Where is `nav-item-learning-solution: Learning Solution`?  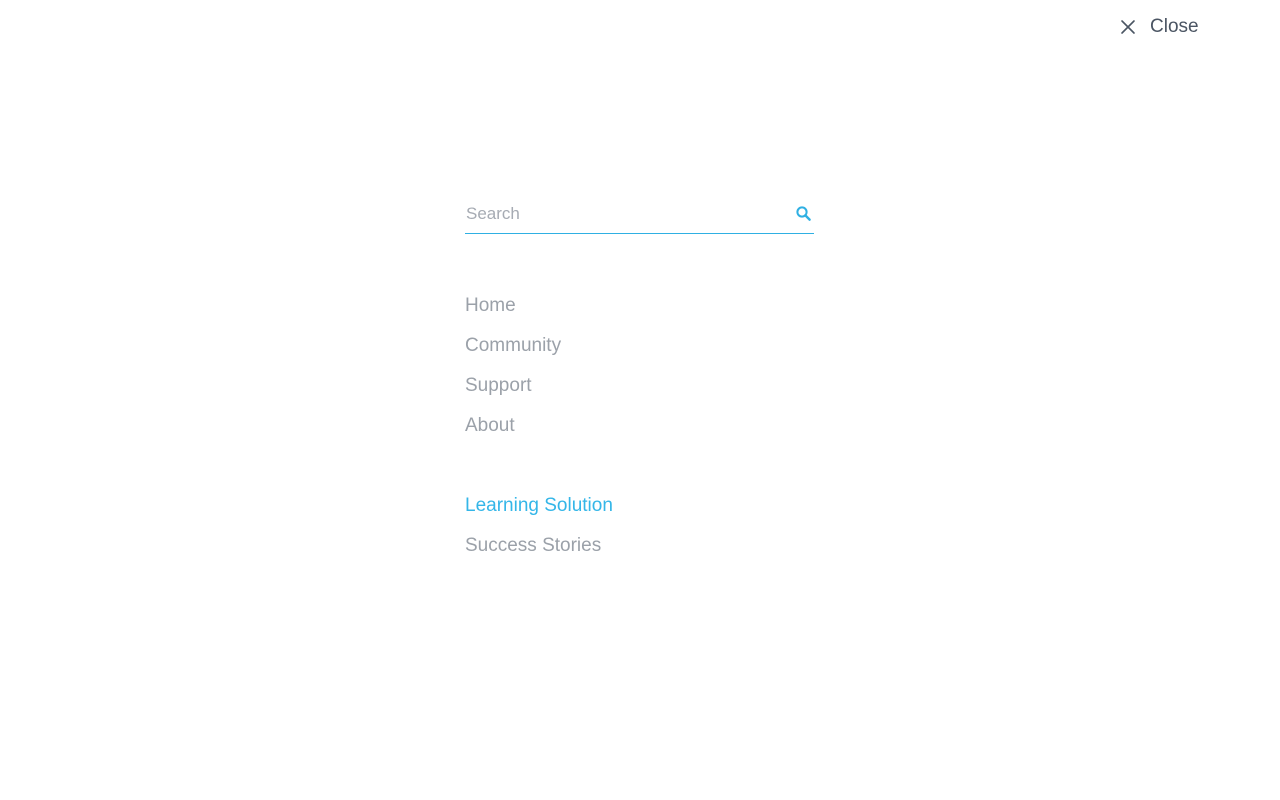 nav-item-learning-solution: Learning Solution is located at coordinates (539, 510).